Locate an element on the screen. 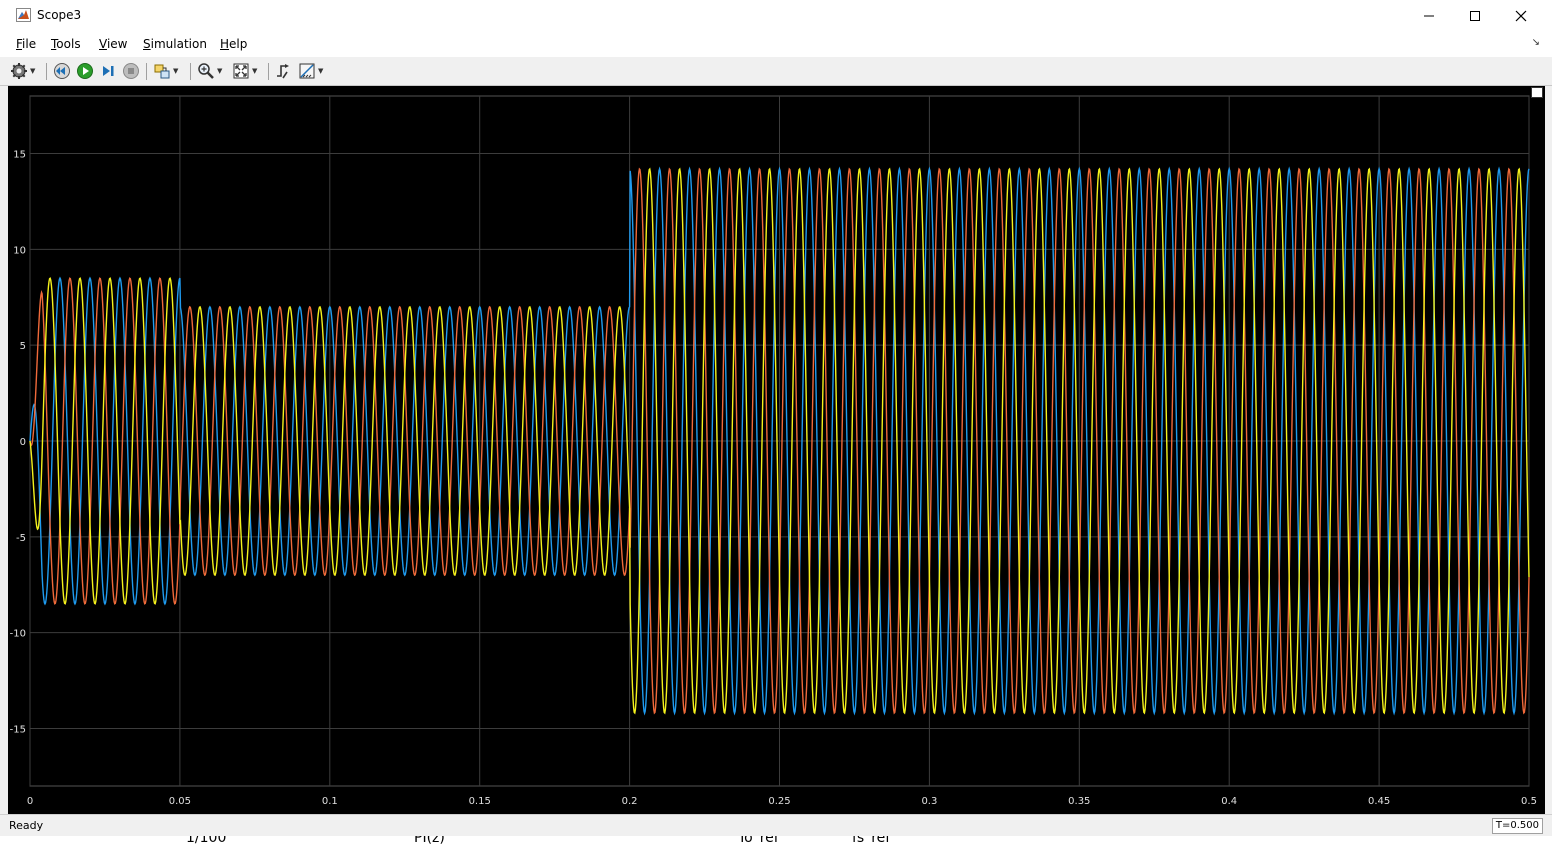  step-back-button is located at coordinates (62, 71).